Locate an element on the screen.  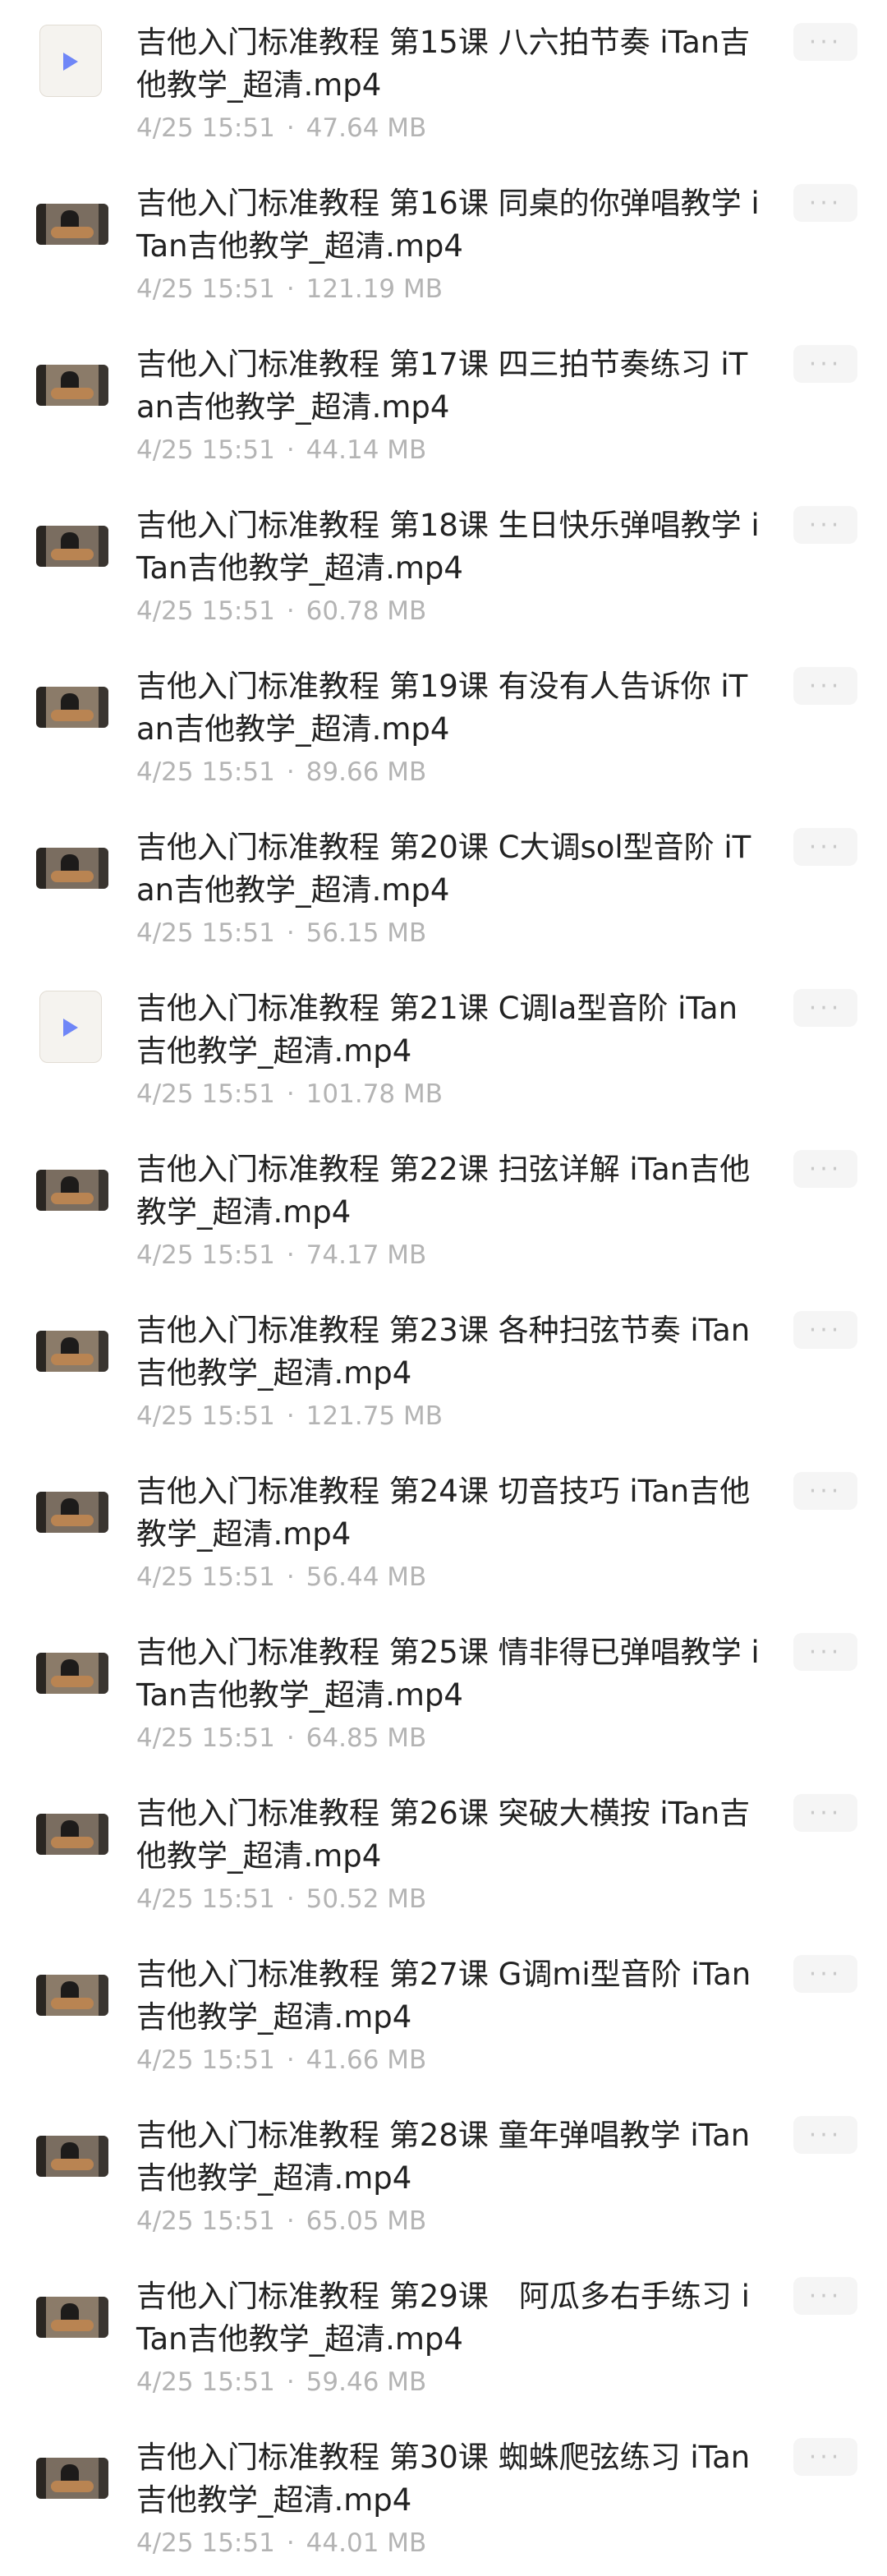
file-size: 101.78 MB is located at coordinates (375, 1094).